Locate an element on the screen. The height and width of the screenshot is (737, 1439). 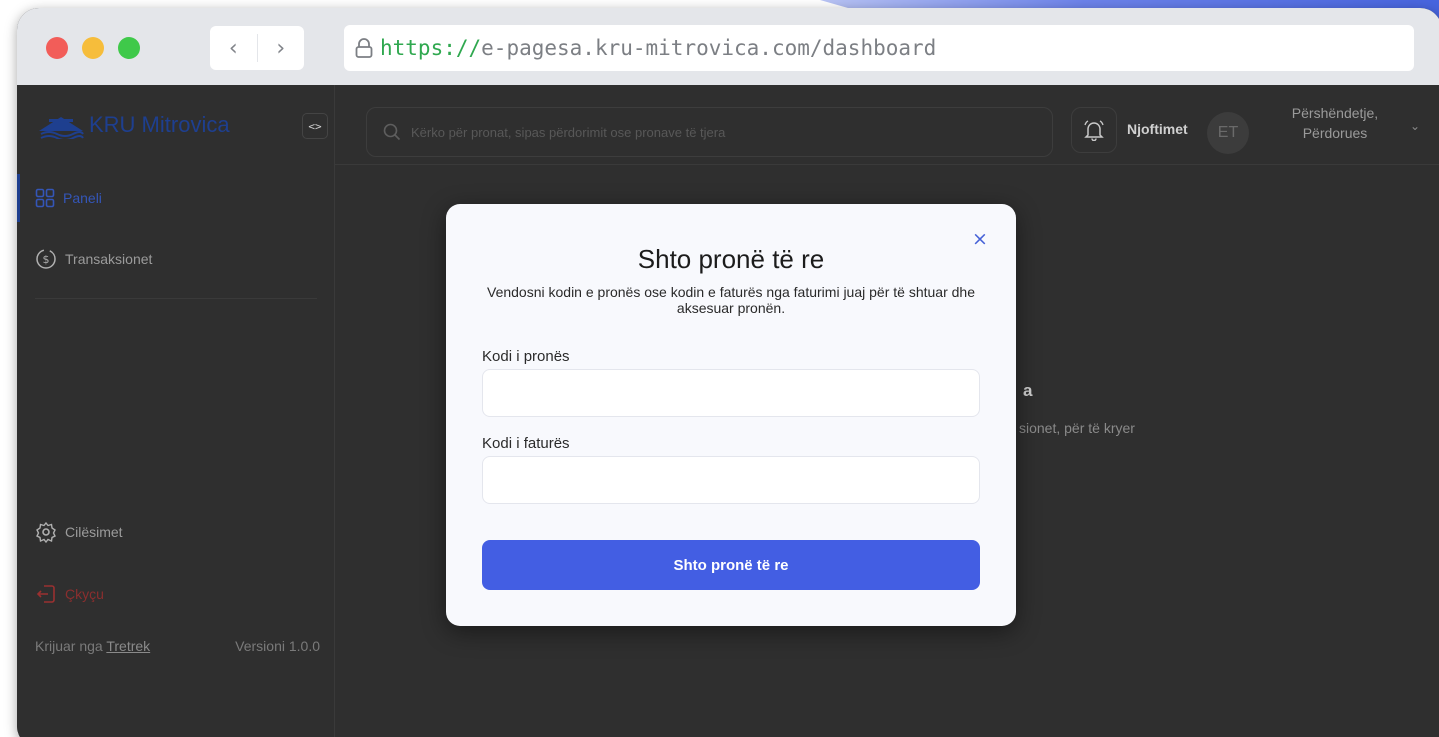
dollar-circle-icon: $ is located at coordinates (46, 259).